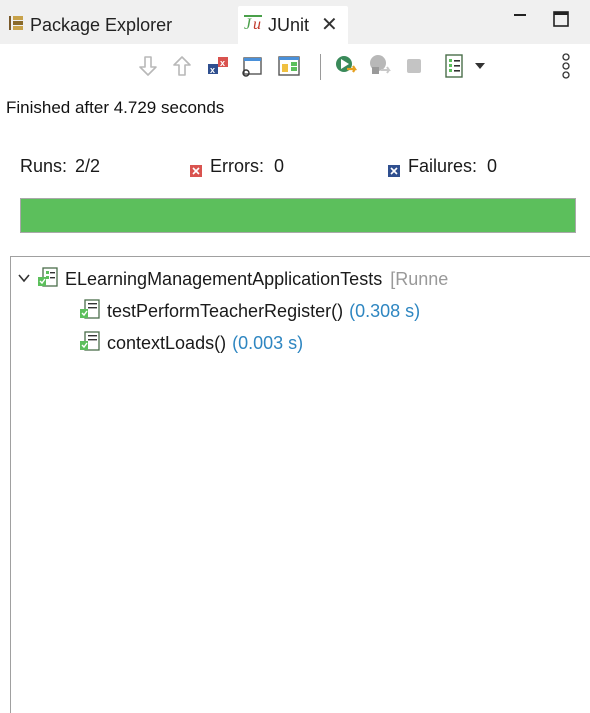 The width and height of the screenshot is (590, 713). What do you see at coordinates (279, 166) in the screenshot?
I see `errors-value: 0` at bounding box center [279, 166].